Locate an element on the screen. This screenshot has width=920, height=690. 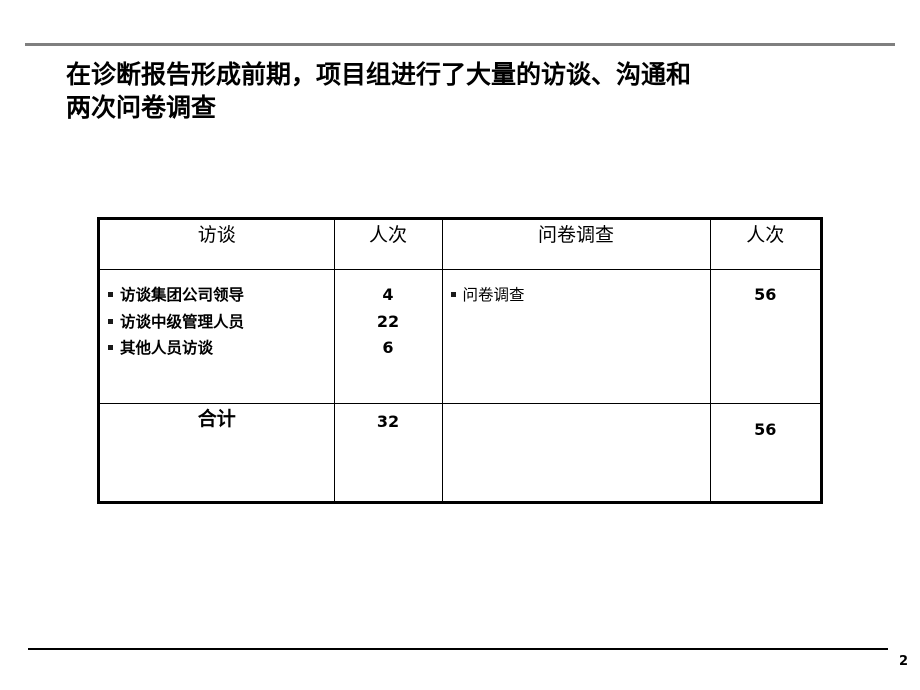
total-survey-count: 56 is located at coordinates (765, 429).